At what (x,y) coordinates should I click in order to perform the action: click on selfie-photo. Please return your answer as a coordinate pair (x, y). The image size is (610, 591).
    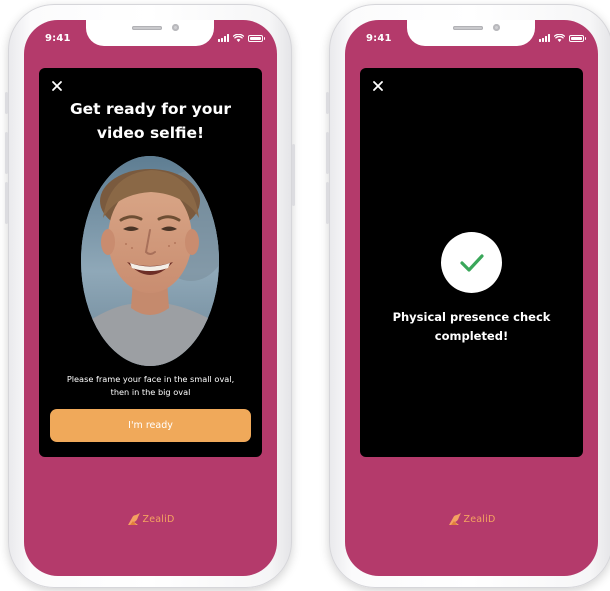
    Looking at the image, I should click on (150, 261).